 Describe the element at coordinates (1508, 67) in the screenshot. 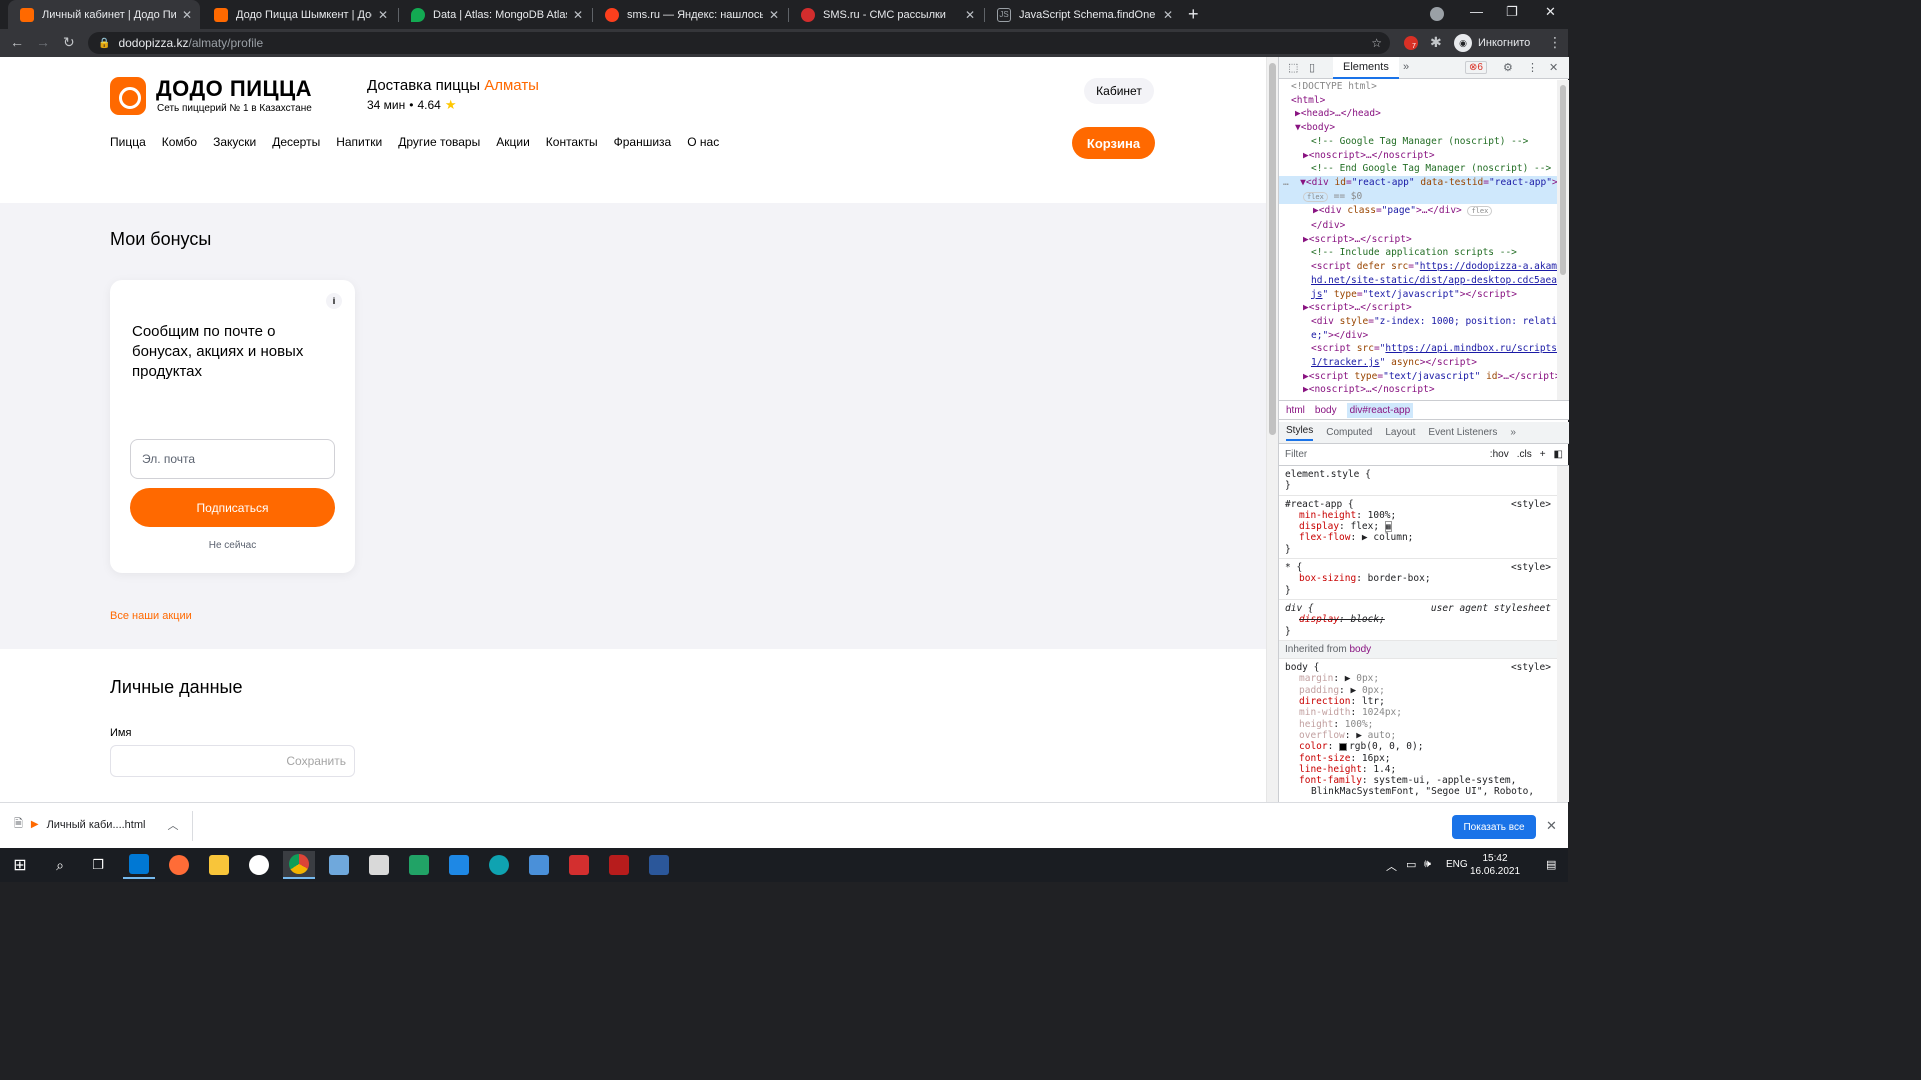

I see `settings-gear-icon: ⚙` at that location.